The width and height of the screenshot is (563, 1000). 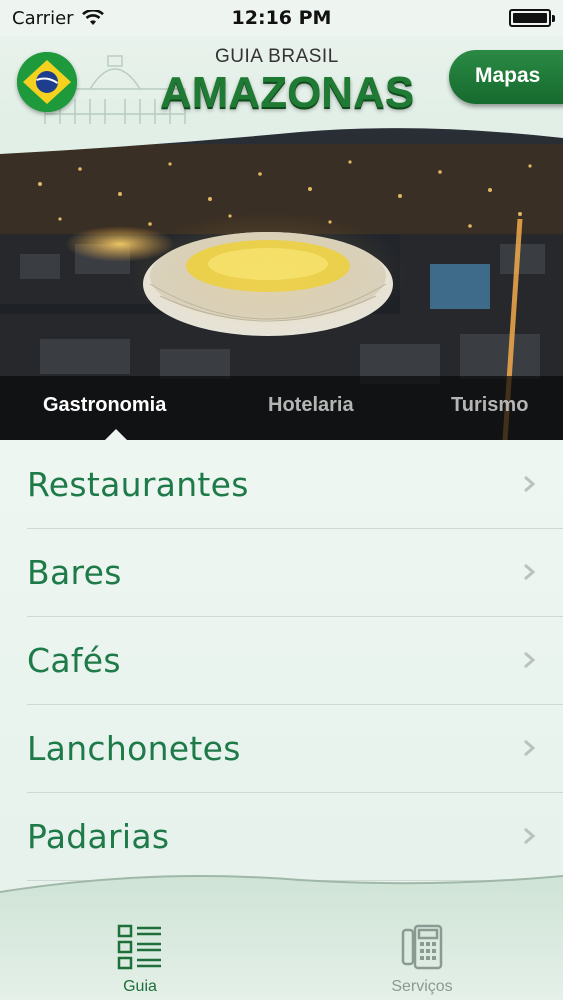 I want to click on list-item-padarias: Padarias, so click(x=281, y=836).